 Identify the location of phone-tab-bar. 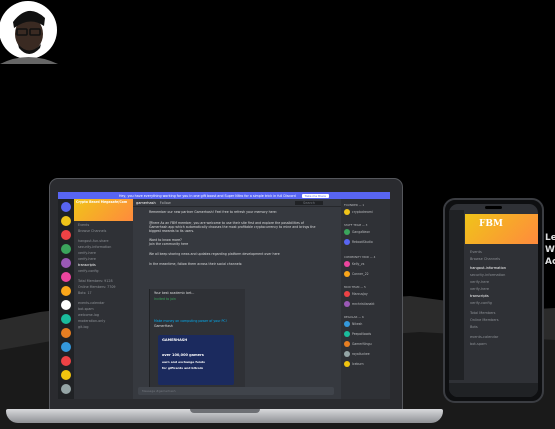
(493, 390).